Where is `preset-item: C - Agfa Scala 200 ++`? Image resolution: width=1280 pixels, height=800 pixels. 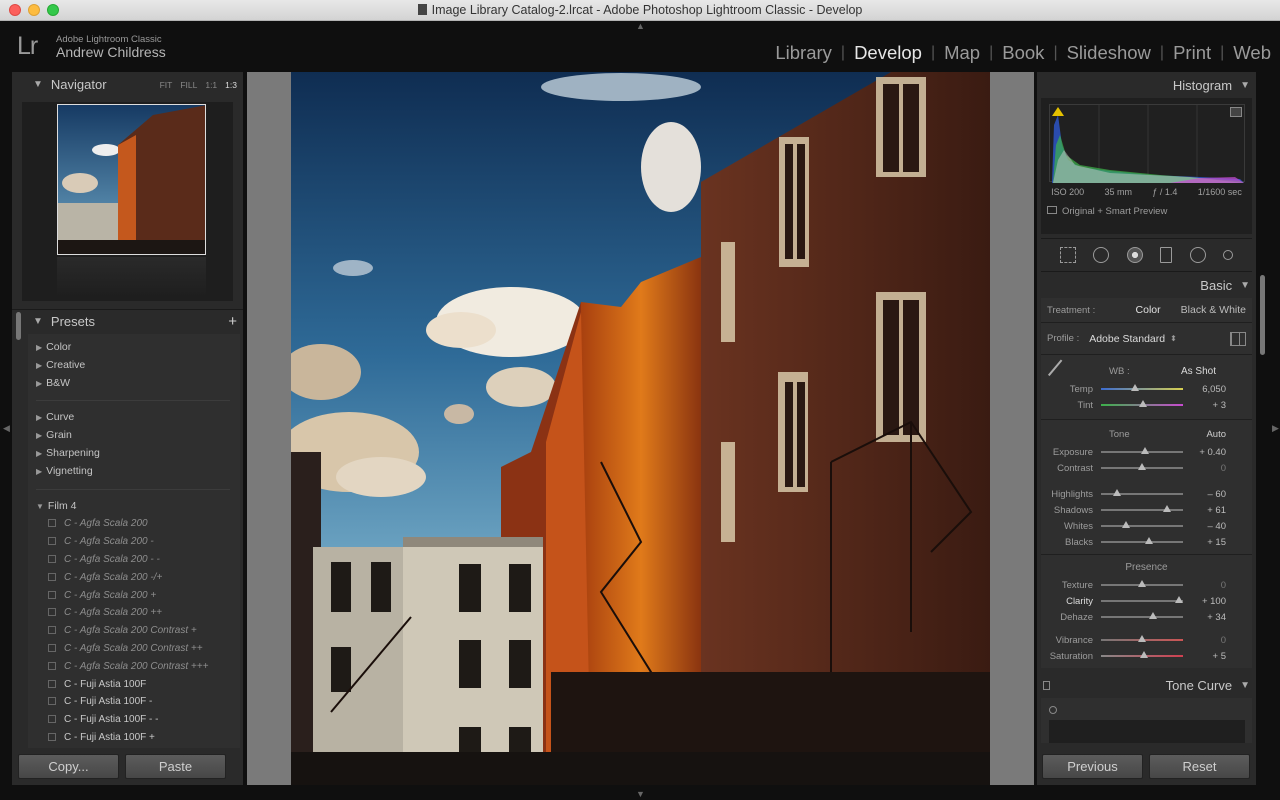
preset-item: C - Agfa Scala 200 ++ is located at coordinates (134, 613).